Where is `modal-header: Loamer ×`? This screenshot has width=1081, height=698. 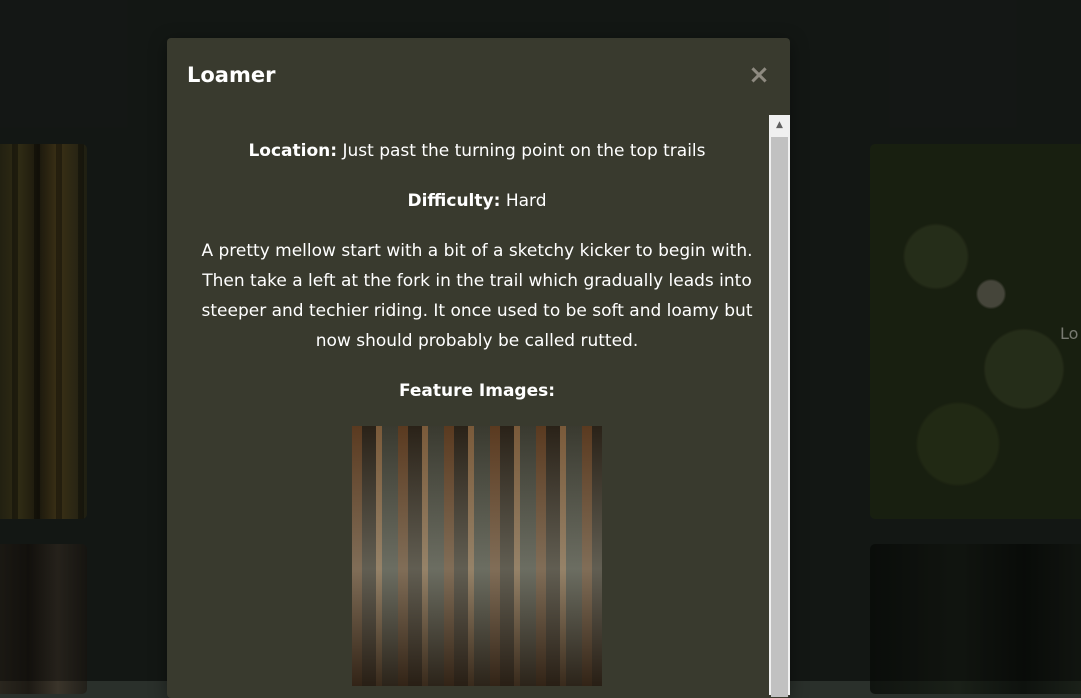 modal-header: Loamer × is located at coordinates (478, 77).